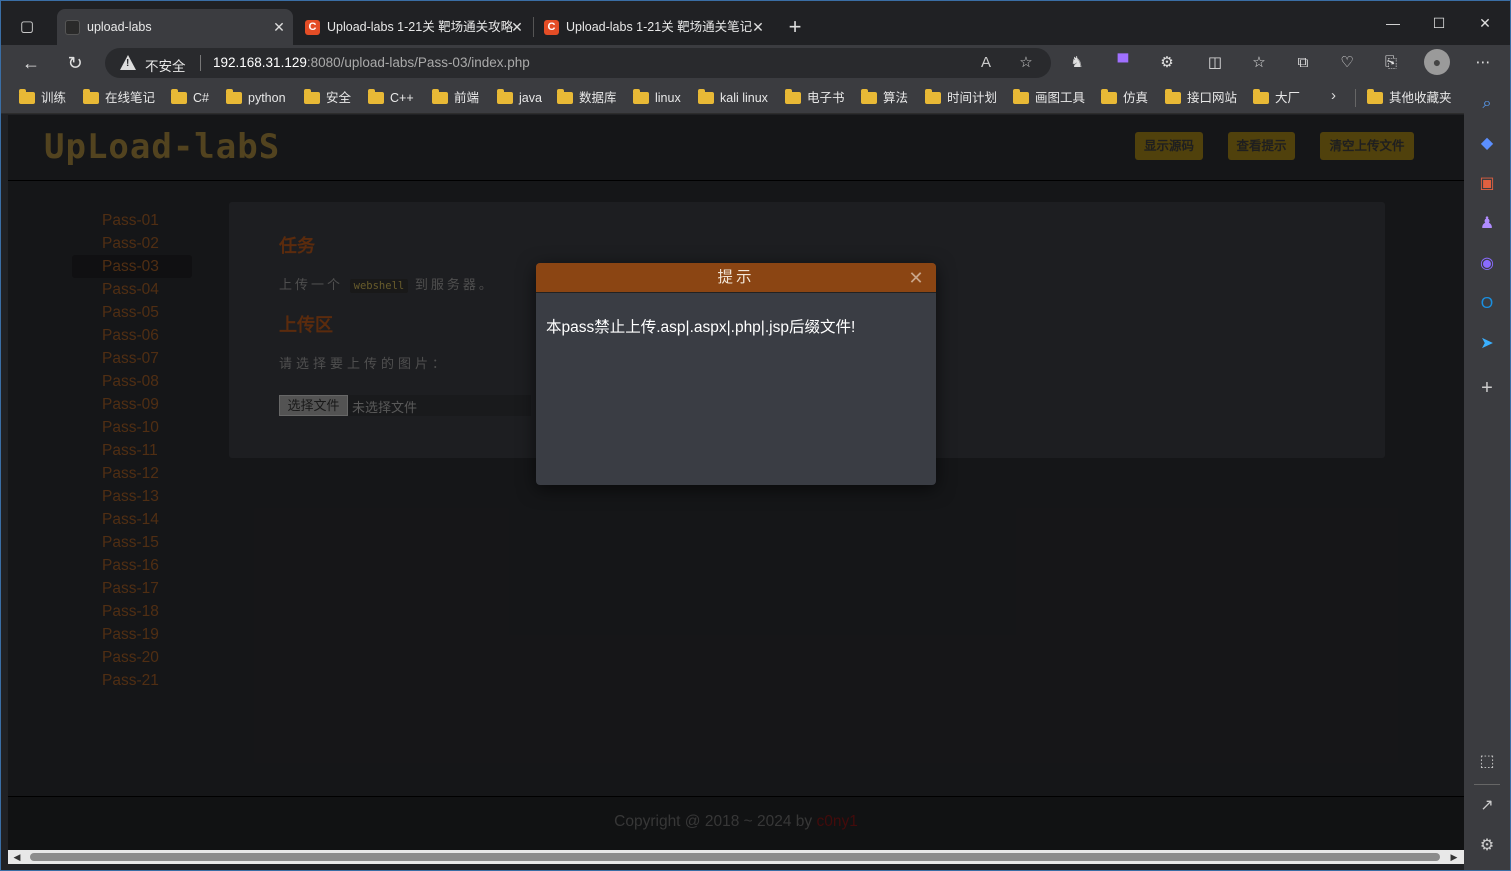 The image size is (1511, 871). I want to click on bookmark-folder: linux, so click(657, 98).